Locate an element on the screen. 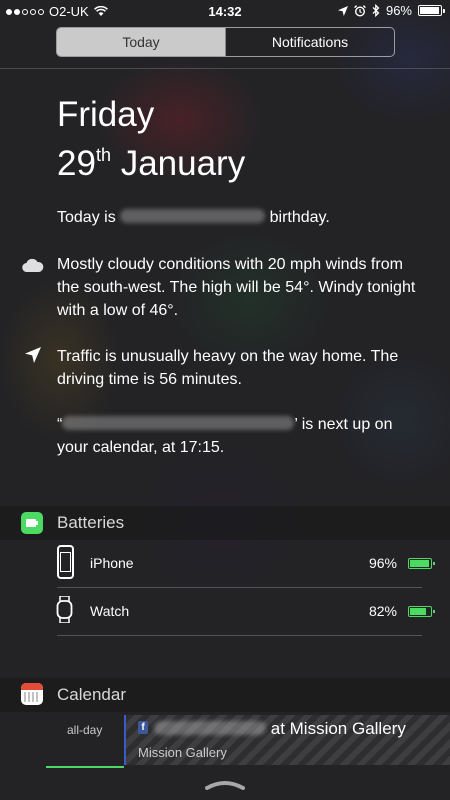 This screenshot has width=450, height=800. batteries-widget-header: Batteries is located at coordinates (225, 523).